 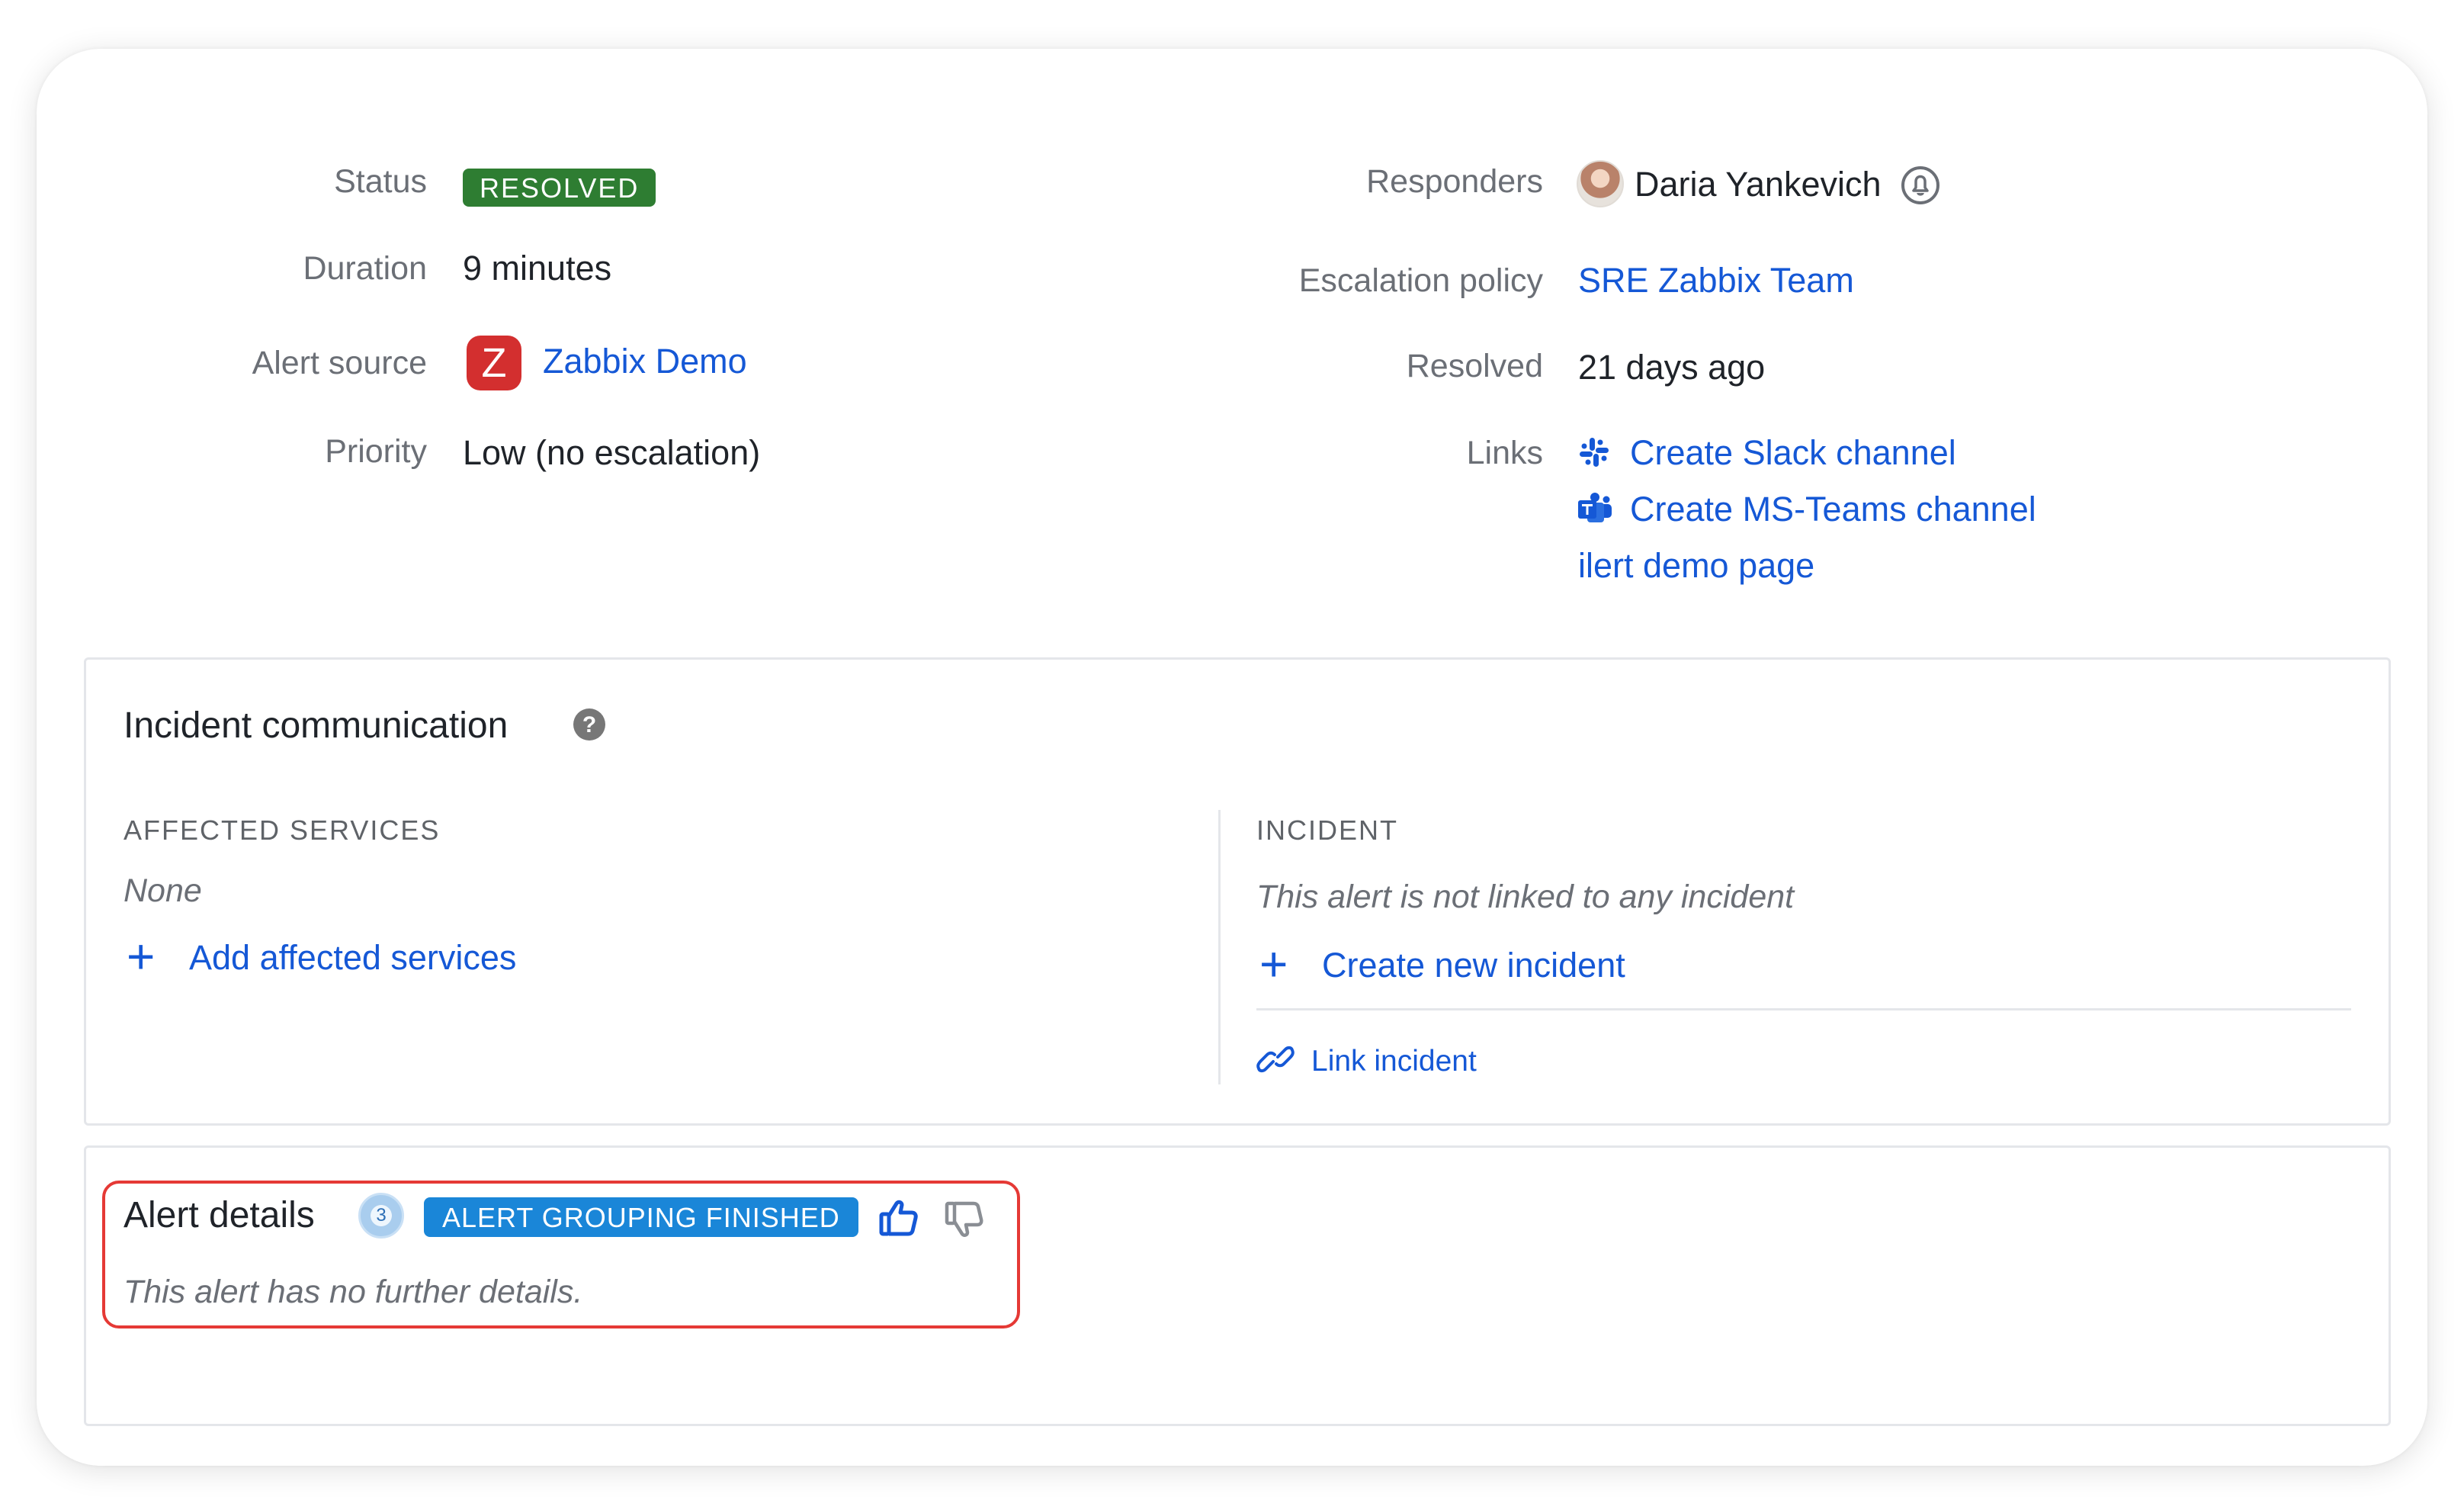 What do you see at coordinates (1716, 281) in the screenshot?
I see `escalation-policy-link: SRE Zabbix Team` at bounding box center [1716, 281].